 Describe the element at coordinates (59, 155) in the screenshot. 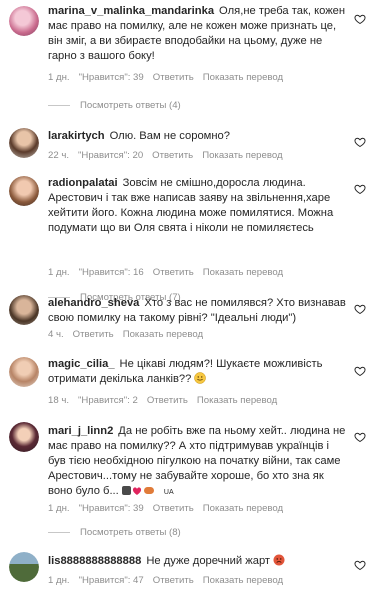

I see `comment-time: 22 ч.` at that location.